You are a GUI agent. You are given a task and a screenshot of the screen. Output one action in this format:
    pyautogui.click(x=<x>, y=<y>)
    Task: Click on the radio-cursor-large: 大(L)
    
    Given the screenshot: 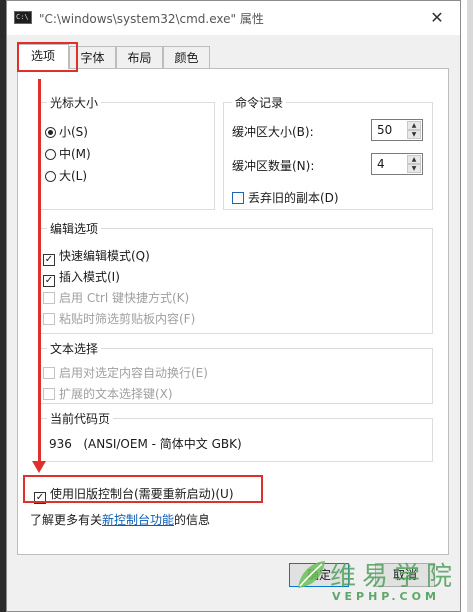 What is the action you would take?
    pyautogui.click(x=66, y=175)
    